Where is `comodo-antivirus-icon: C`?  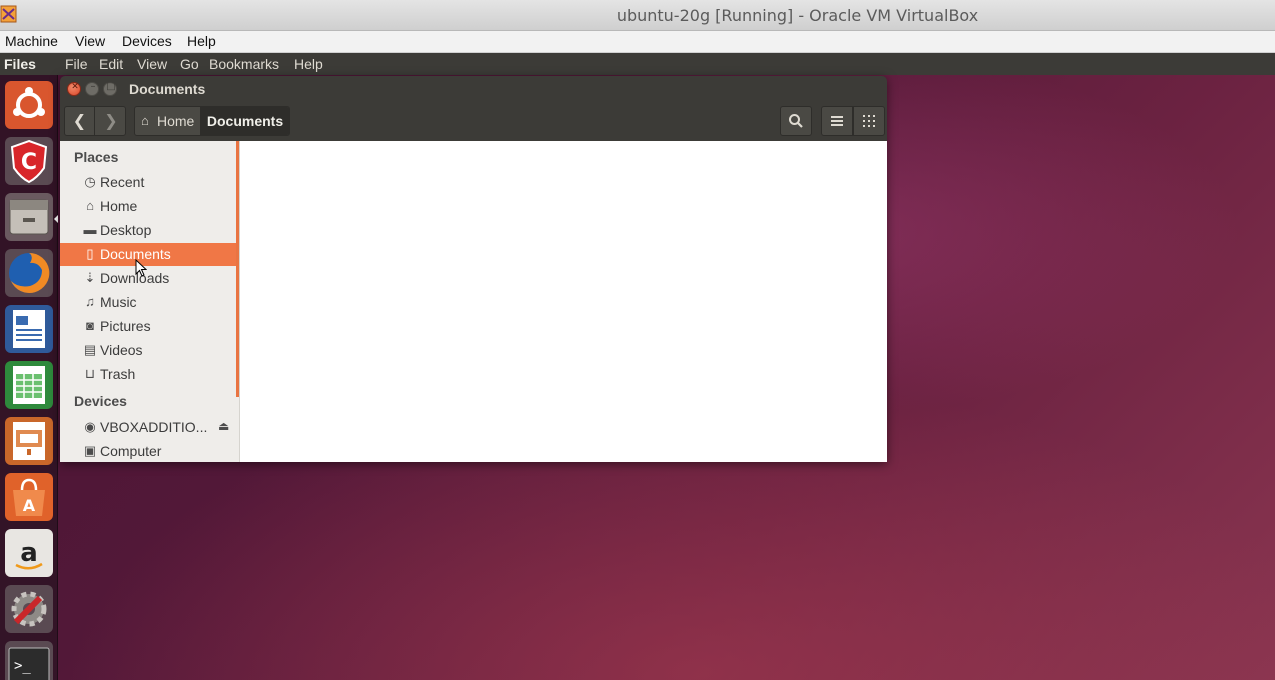 comodo-antivirus-icon: C is located at coordinates (29, 161).